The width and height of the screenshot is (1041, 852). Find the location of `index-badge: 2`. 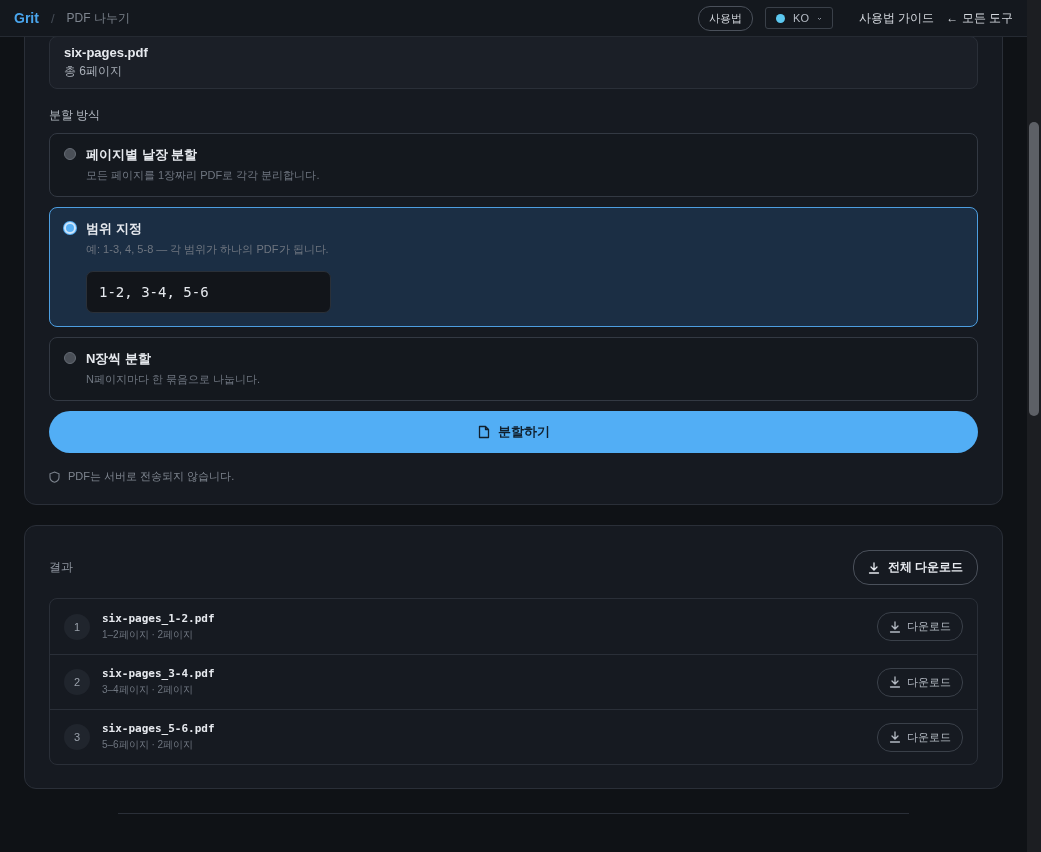

index-badge: 2 is located at coordinates (77, 682).